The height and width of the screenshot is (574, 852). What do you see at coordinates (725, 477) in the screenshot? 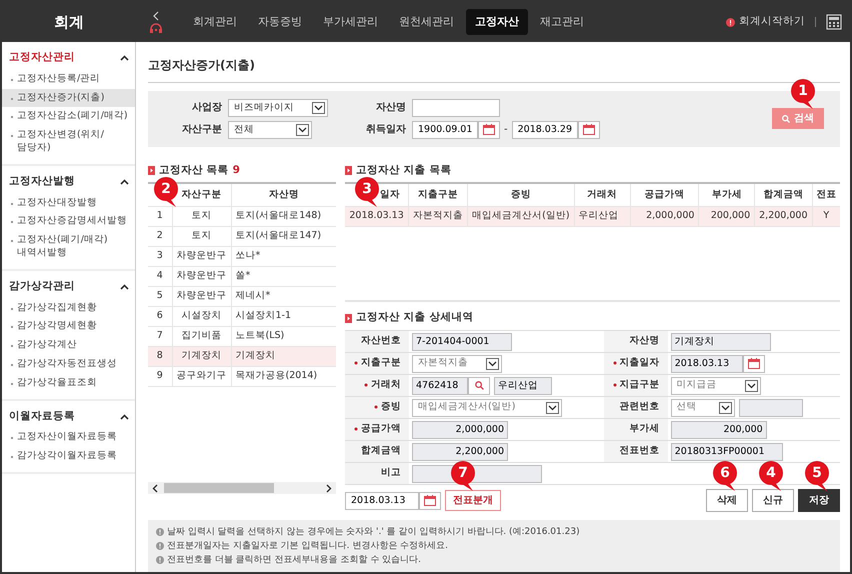
I see `callout-tooltip: 6` at bounding box center [725, 477].